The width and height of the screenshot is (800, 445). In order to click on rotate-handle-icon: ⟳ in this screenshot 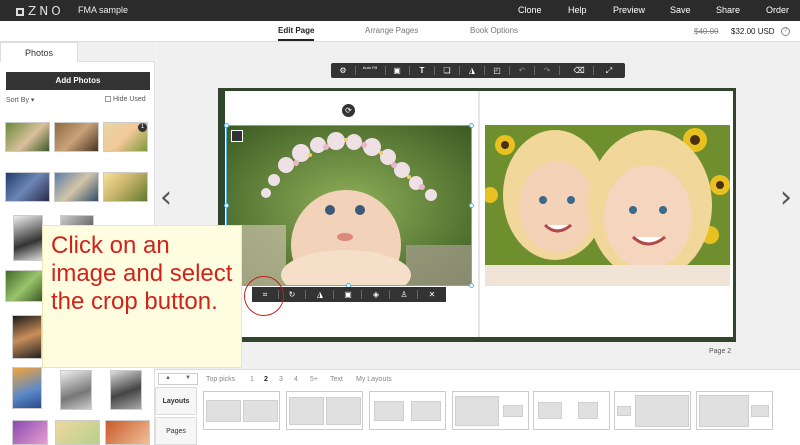, I will do `click(348, 110)`.